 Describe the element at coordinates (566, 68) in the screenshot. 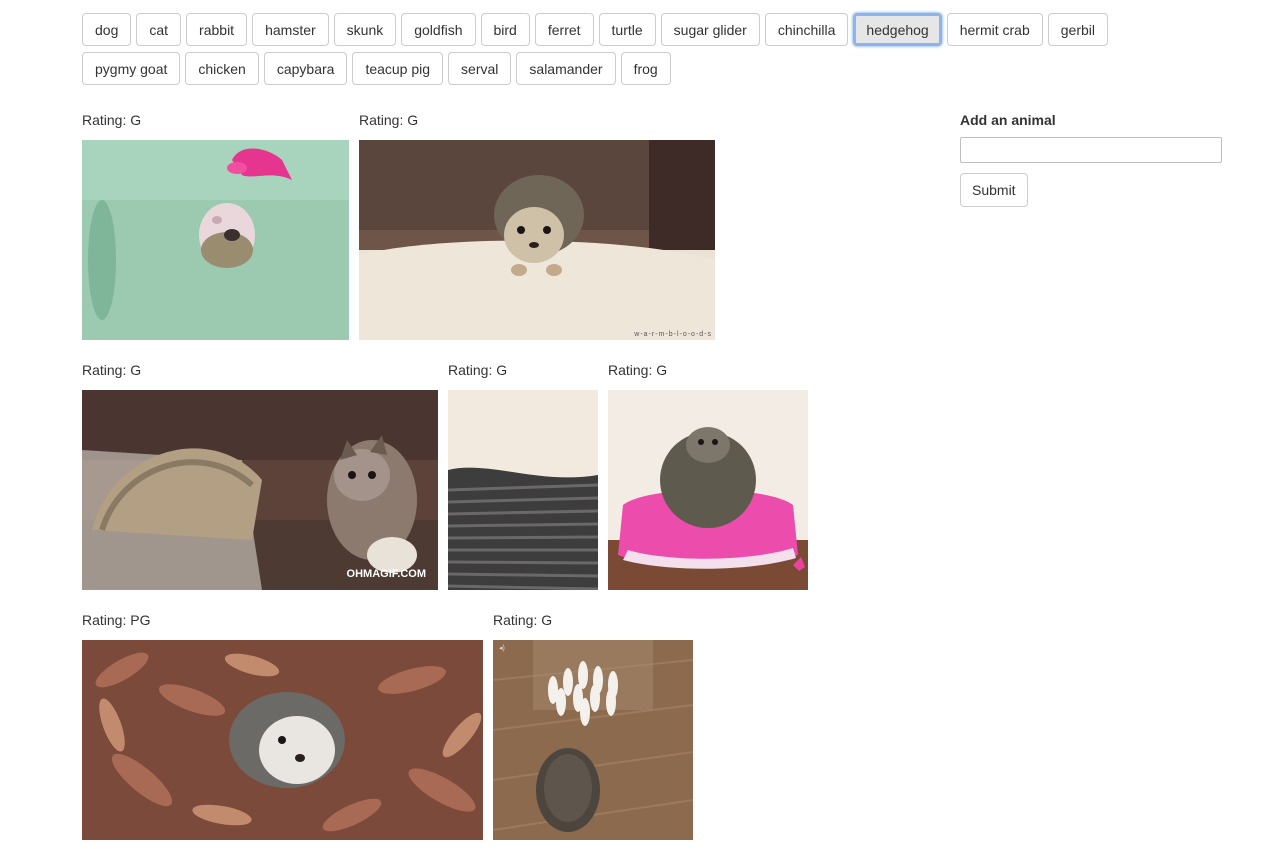

I see `animal-button-salamander: salamander` at that location.